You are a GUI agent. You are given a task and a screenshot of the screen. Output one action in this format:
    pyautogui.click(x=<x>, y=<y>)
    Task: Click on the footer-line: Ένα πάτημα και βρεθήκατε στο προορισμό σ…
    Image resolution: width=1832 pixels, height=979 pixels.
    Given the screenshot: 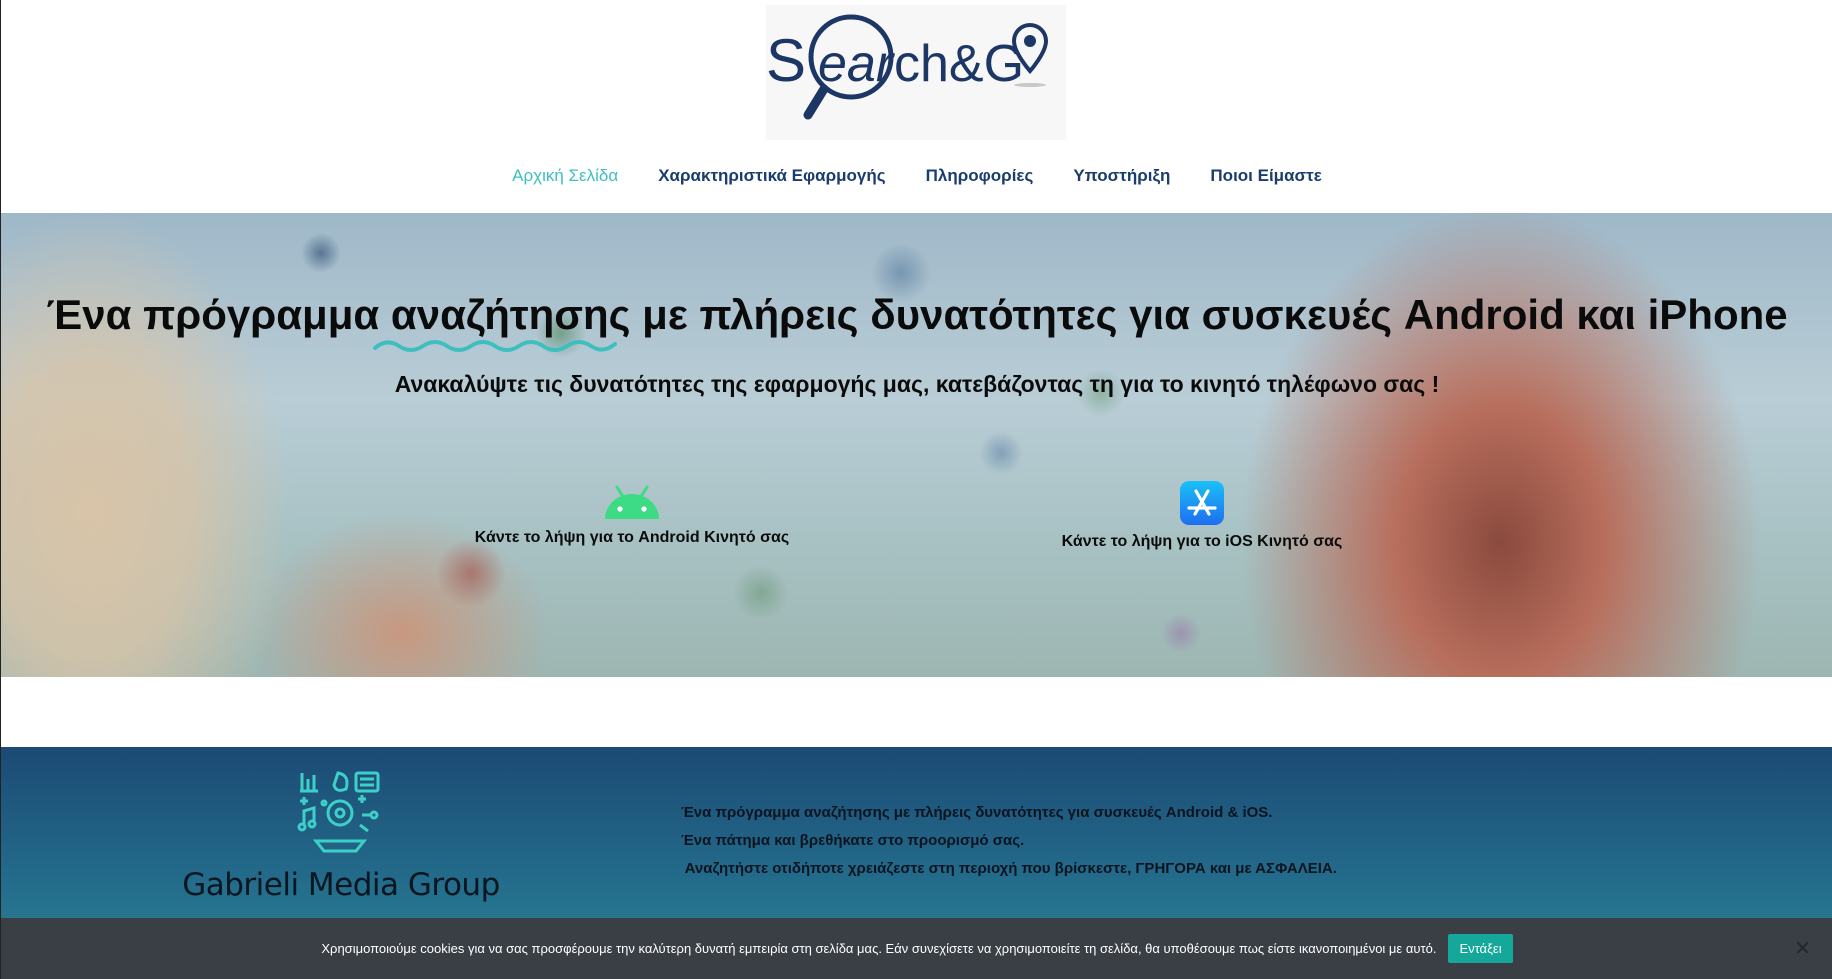 What is the action you would take?
    pyautogui.click(x=853, y=840)
    